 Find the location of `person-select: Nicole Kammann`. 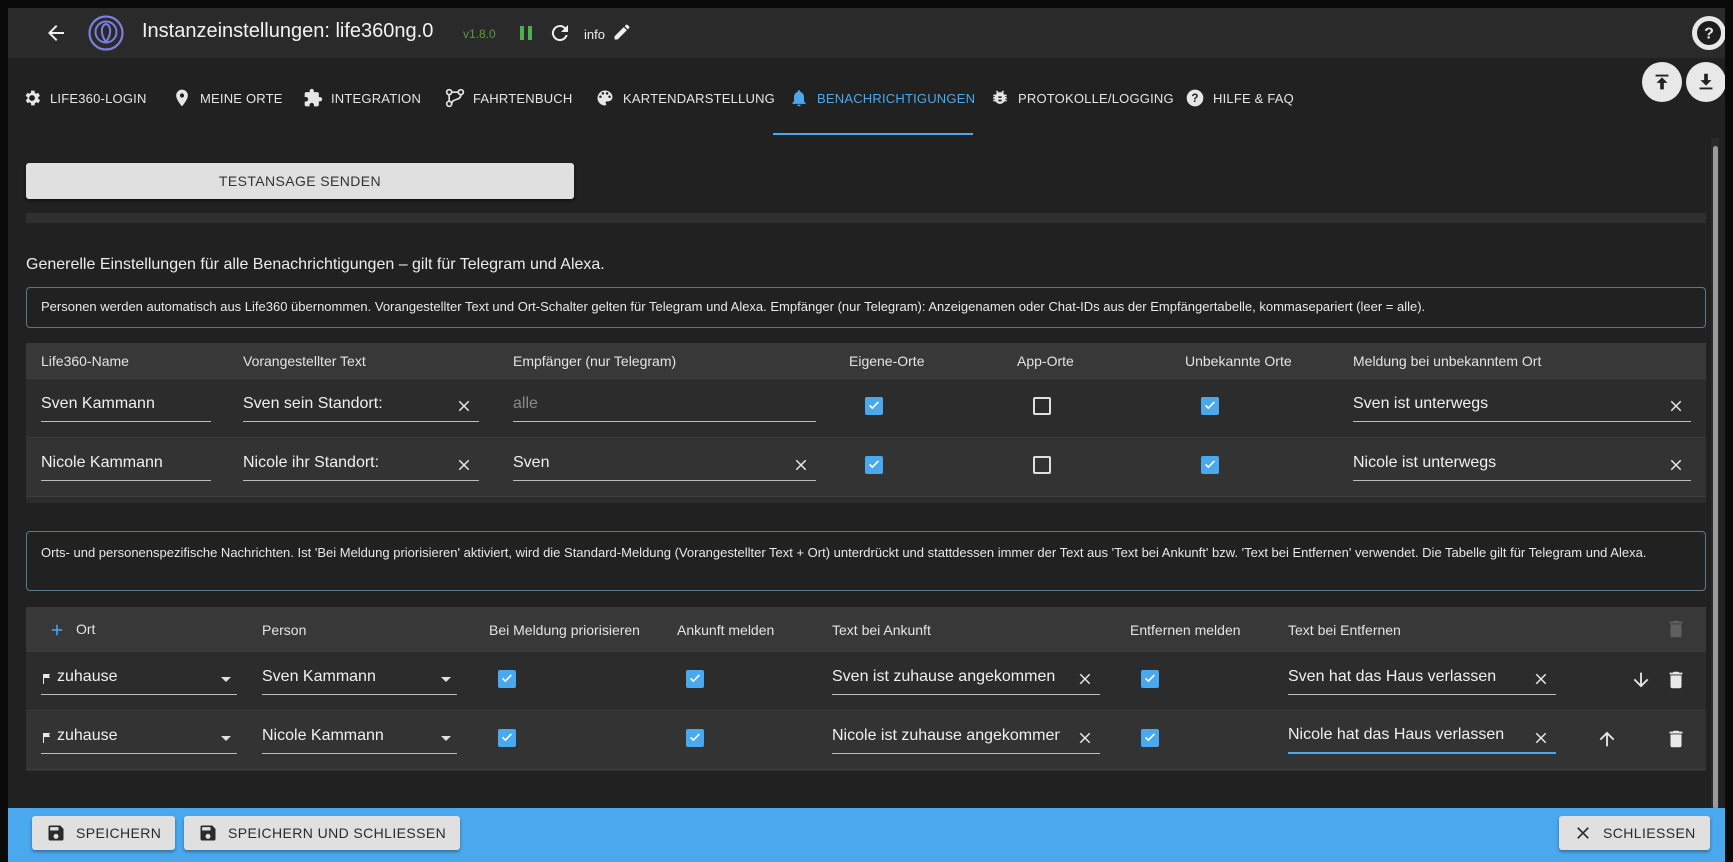

person-select: Nicole Kammann is located at coordinates (359, 738).